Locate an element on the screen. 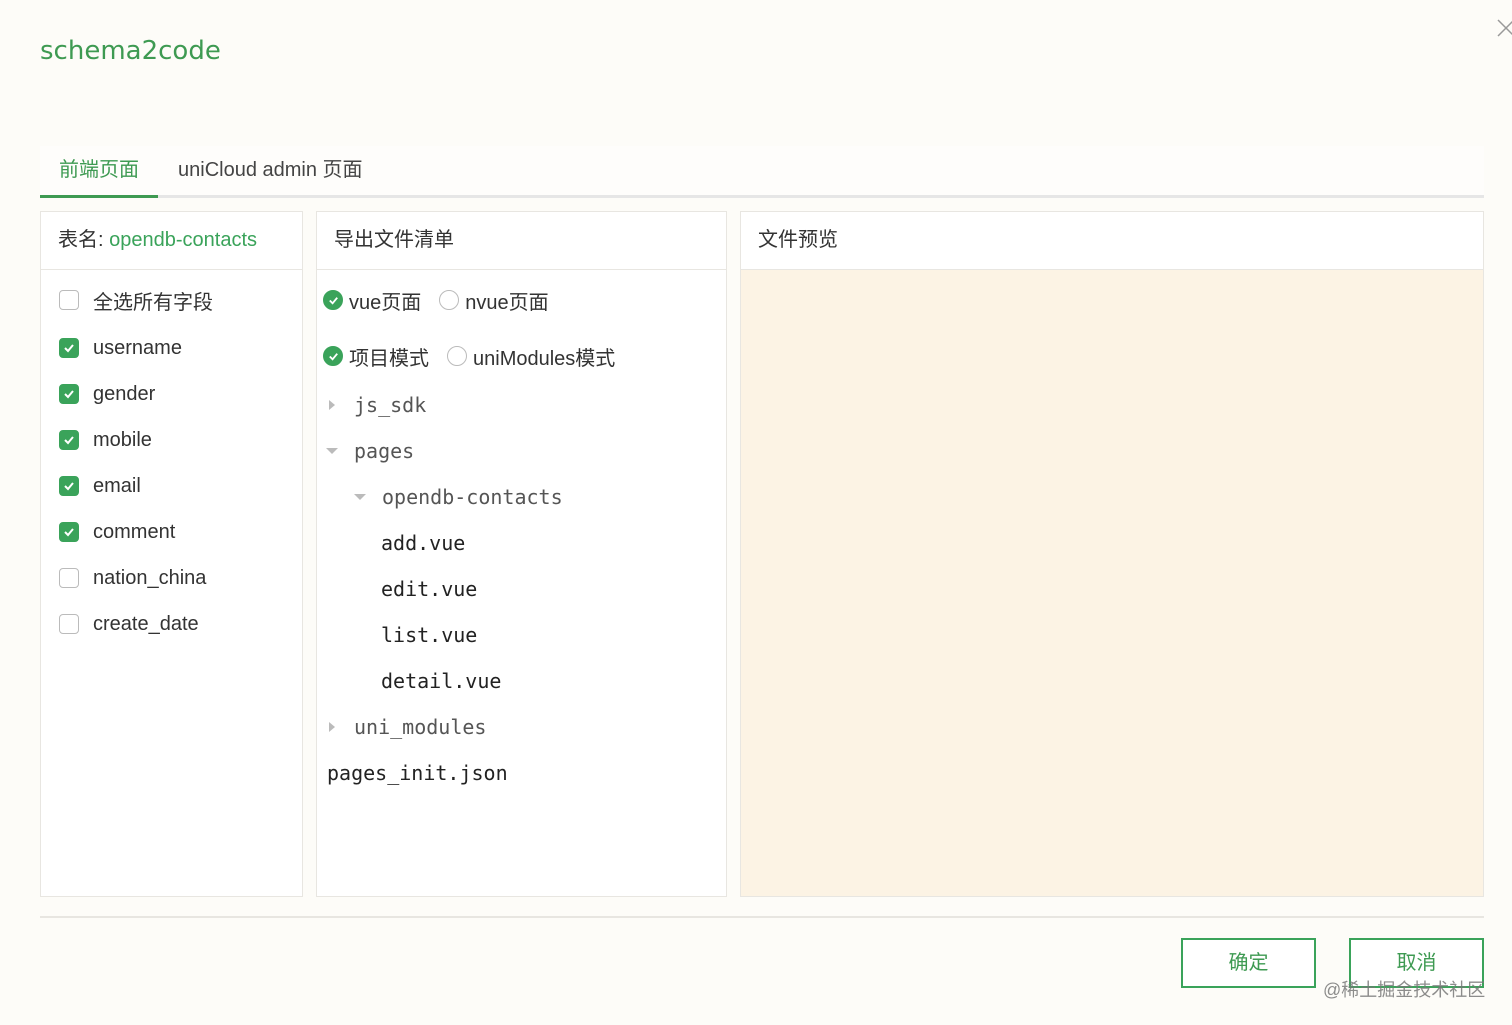 The width and height of the screenshot is (1512, 1025). tree-file-list-vue: list.vue is located at coordinates (429, 635).